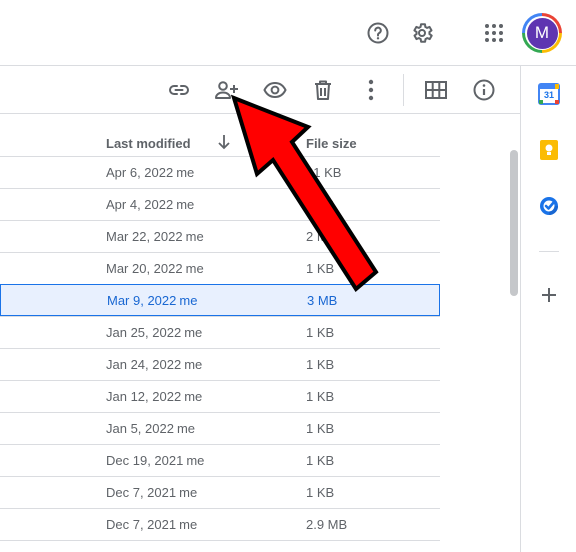 This screenshot has height=552, width=576. I want to click on file-row: Dec 19, 2021 me 1 KB, so click(220, 460).